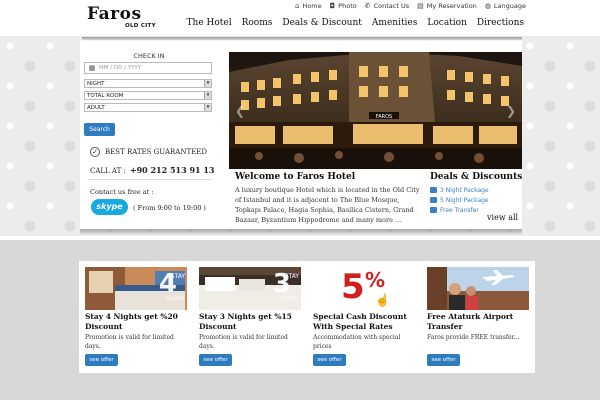 The height and width of the screenshot is (400, 600). Describe the element at coordinates (509, 6) in the screenshot. I see `toplink-label: Language` at that location.